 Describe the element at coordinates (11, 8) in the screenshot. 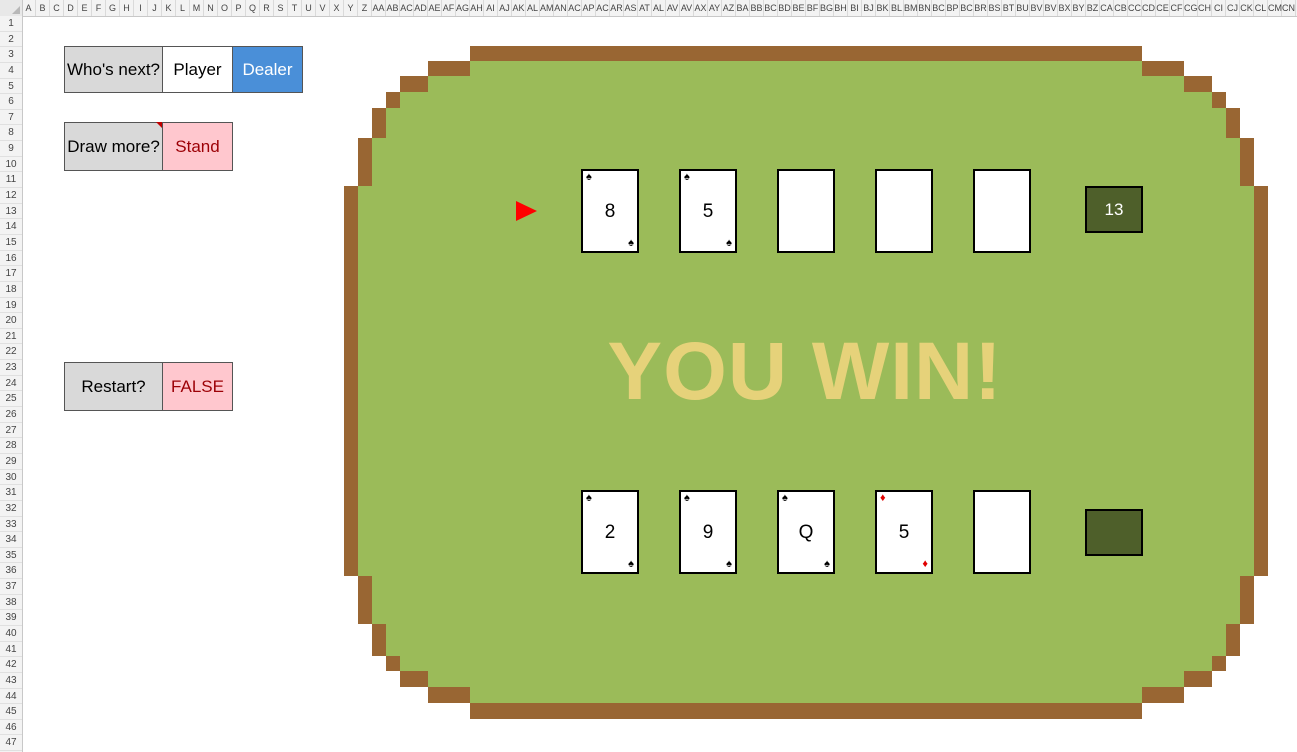

I see `select-all-corner` at that location.